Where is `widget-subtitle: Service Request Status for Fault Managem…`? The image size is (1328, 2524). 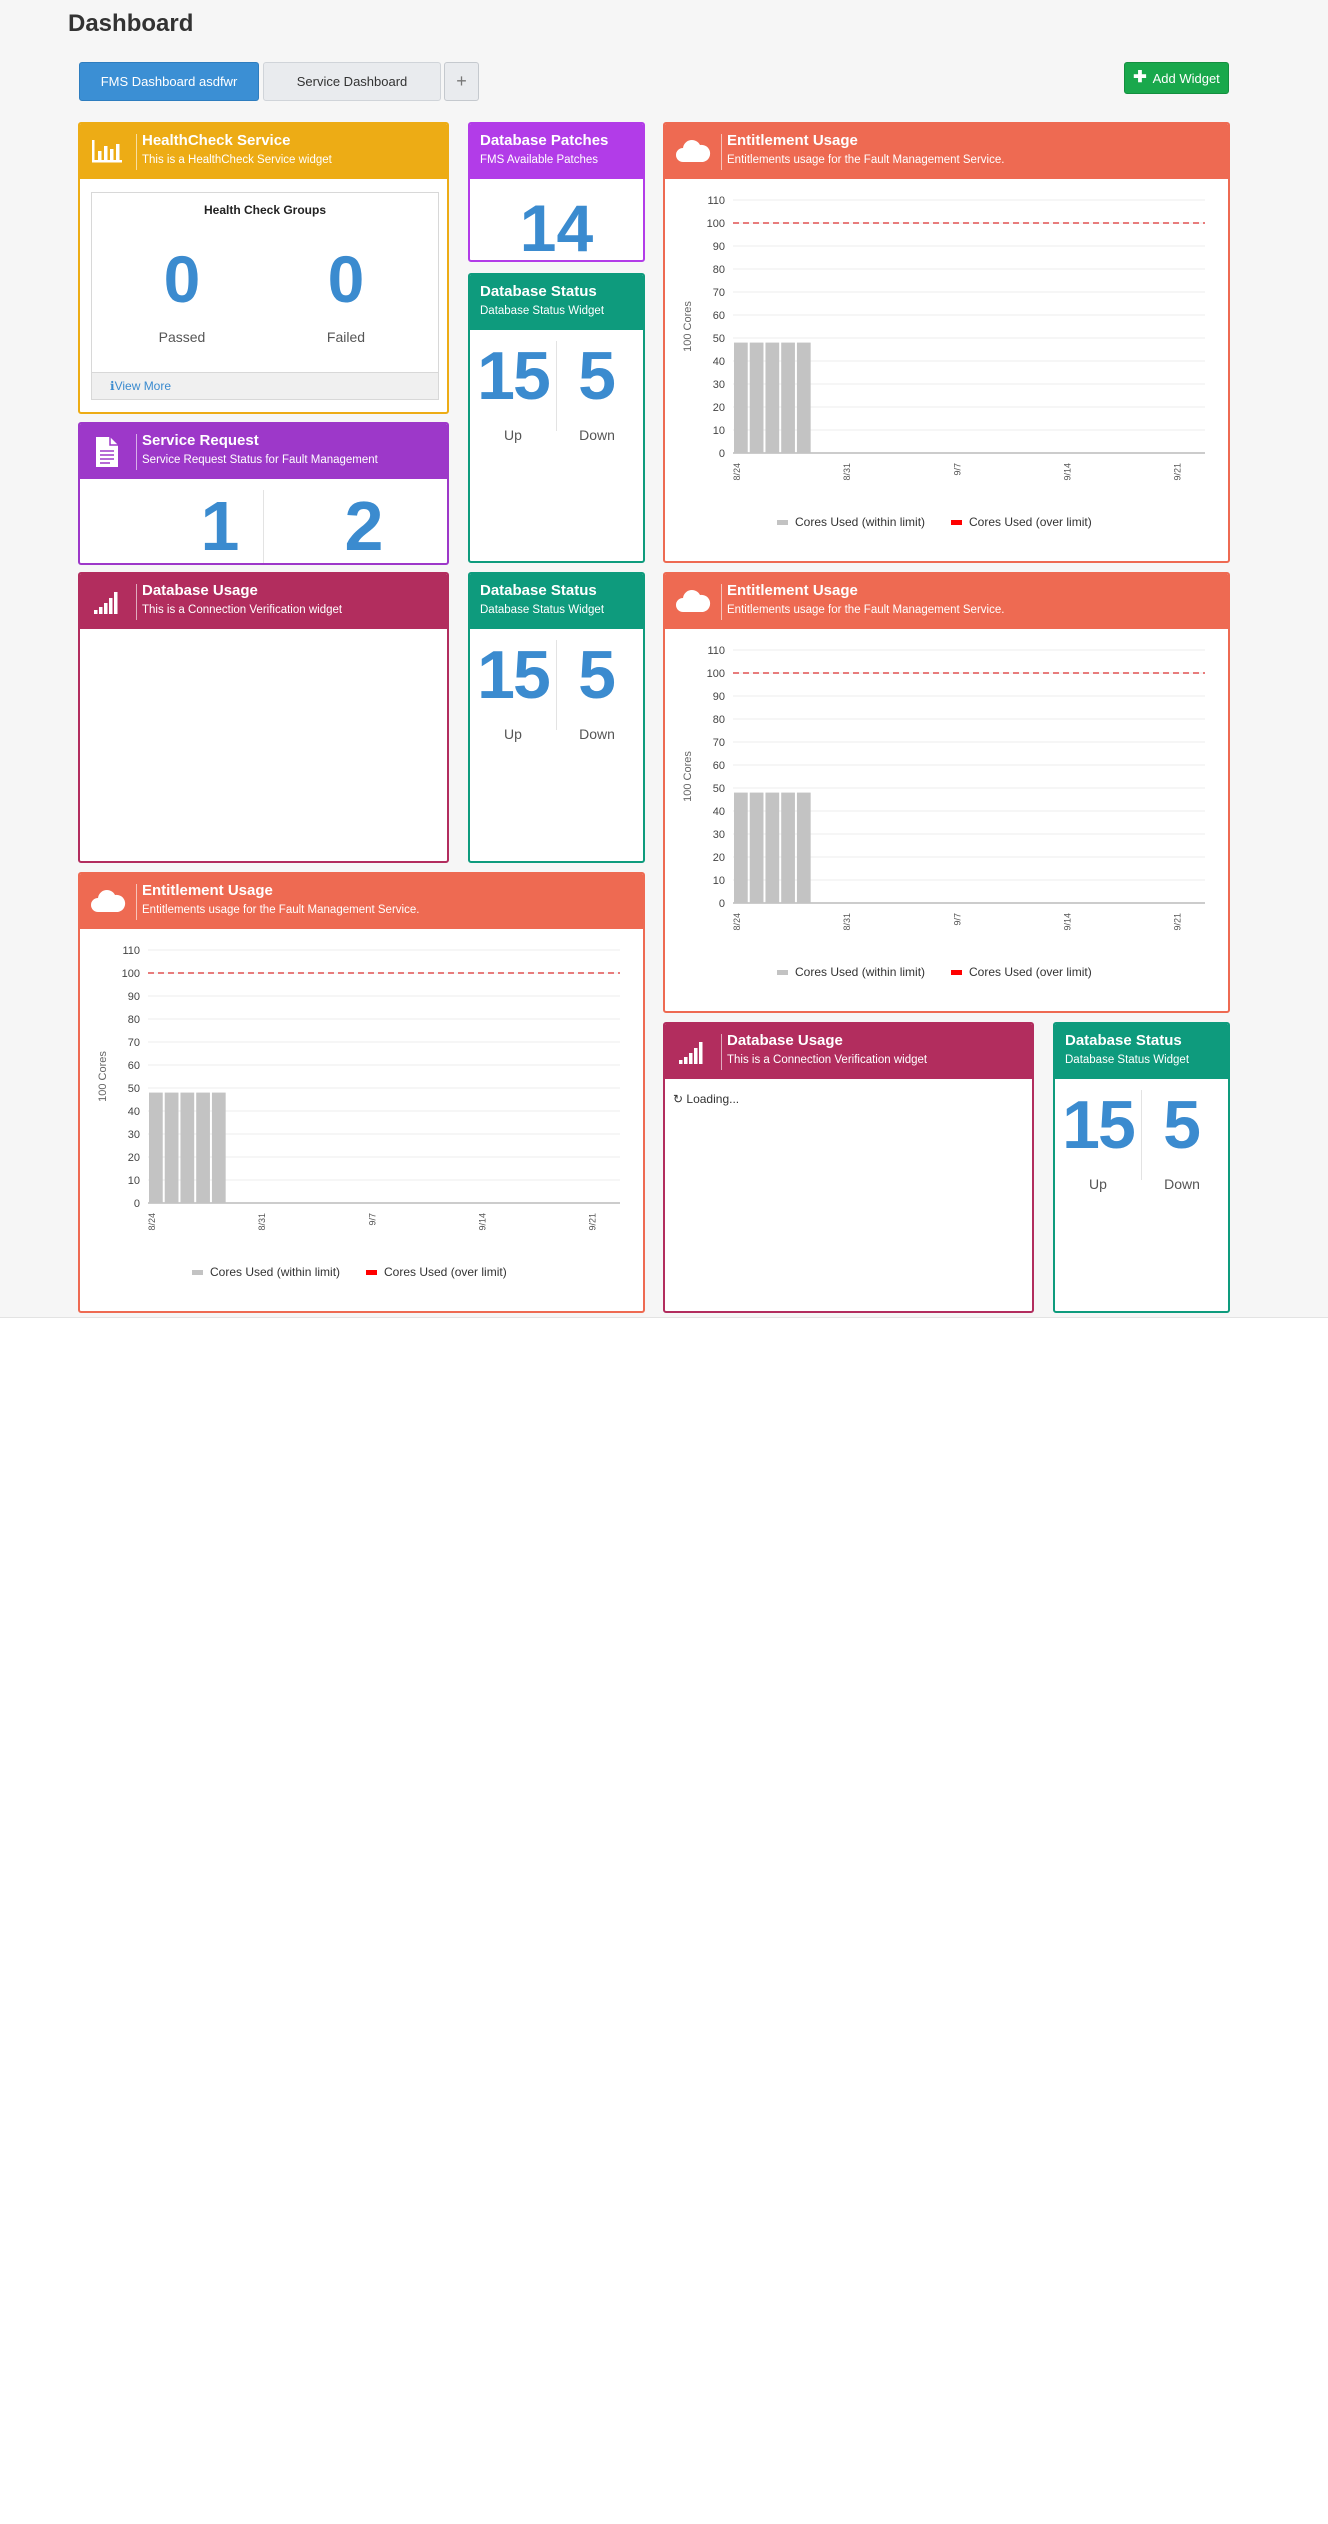 widget-subtitle: Service Request Status for Fault Managem… is located at coordinates (260, 460).